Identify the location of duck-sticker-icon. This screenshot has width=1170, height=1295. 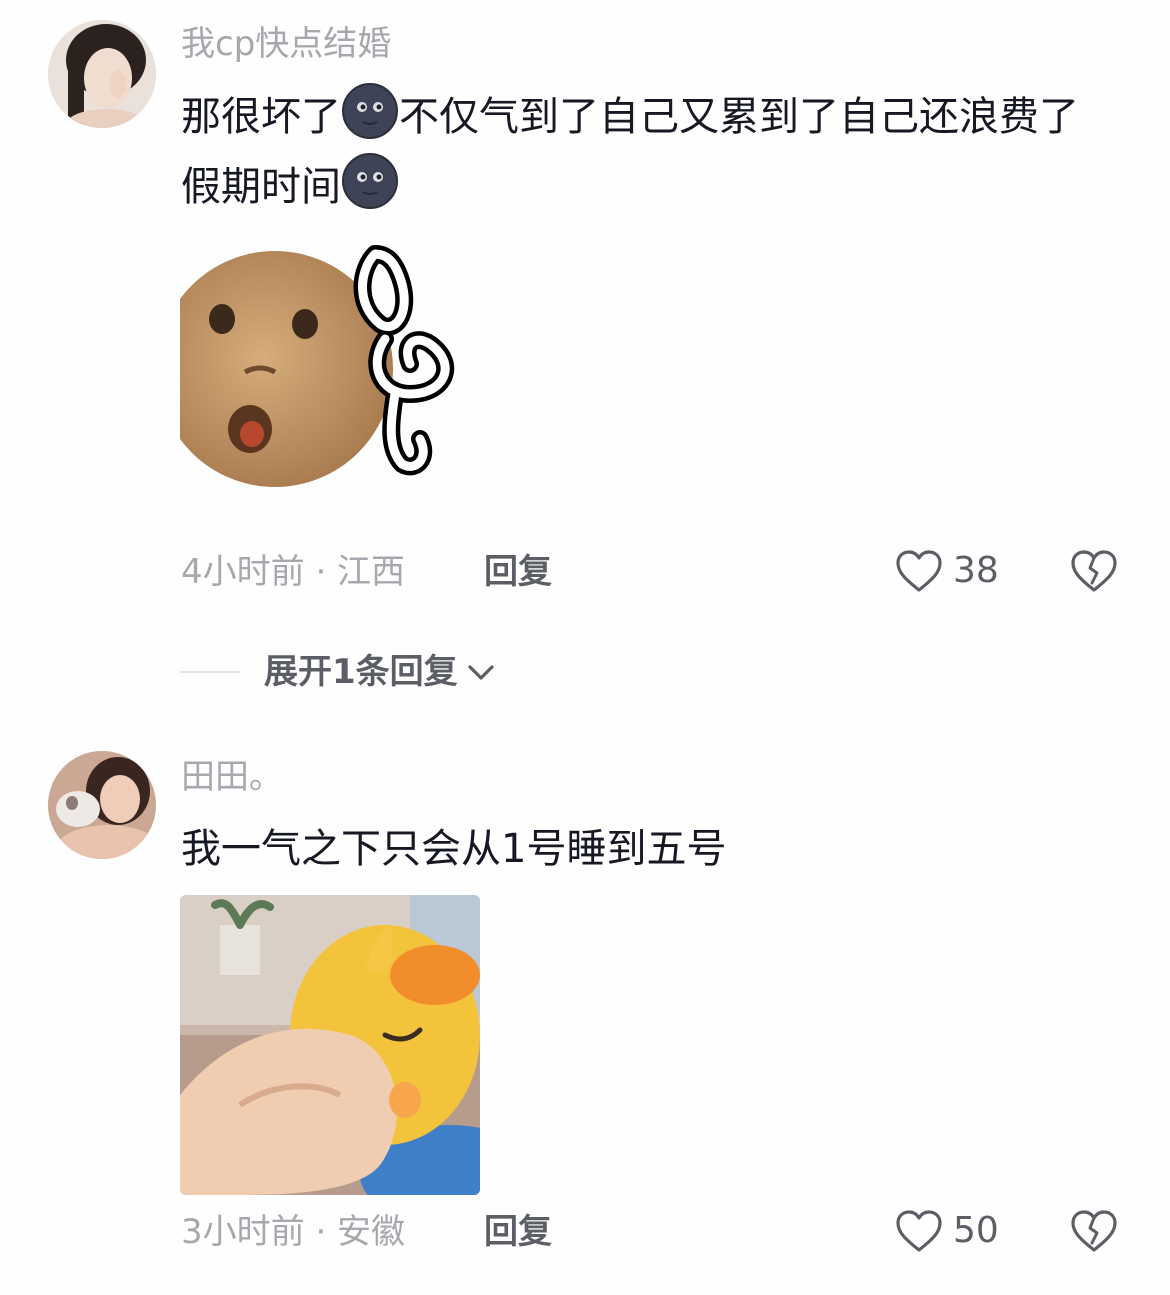
(330, 1045).